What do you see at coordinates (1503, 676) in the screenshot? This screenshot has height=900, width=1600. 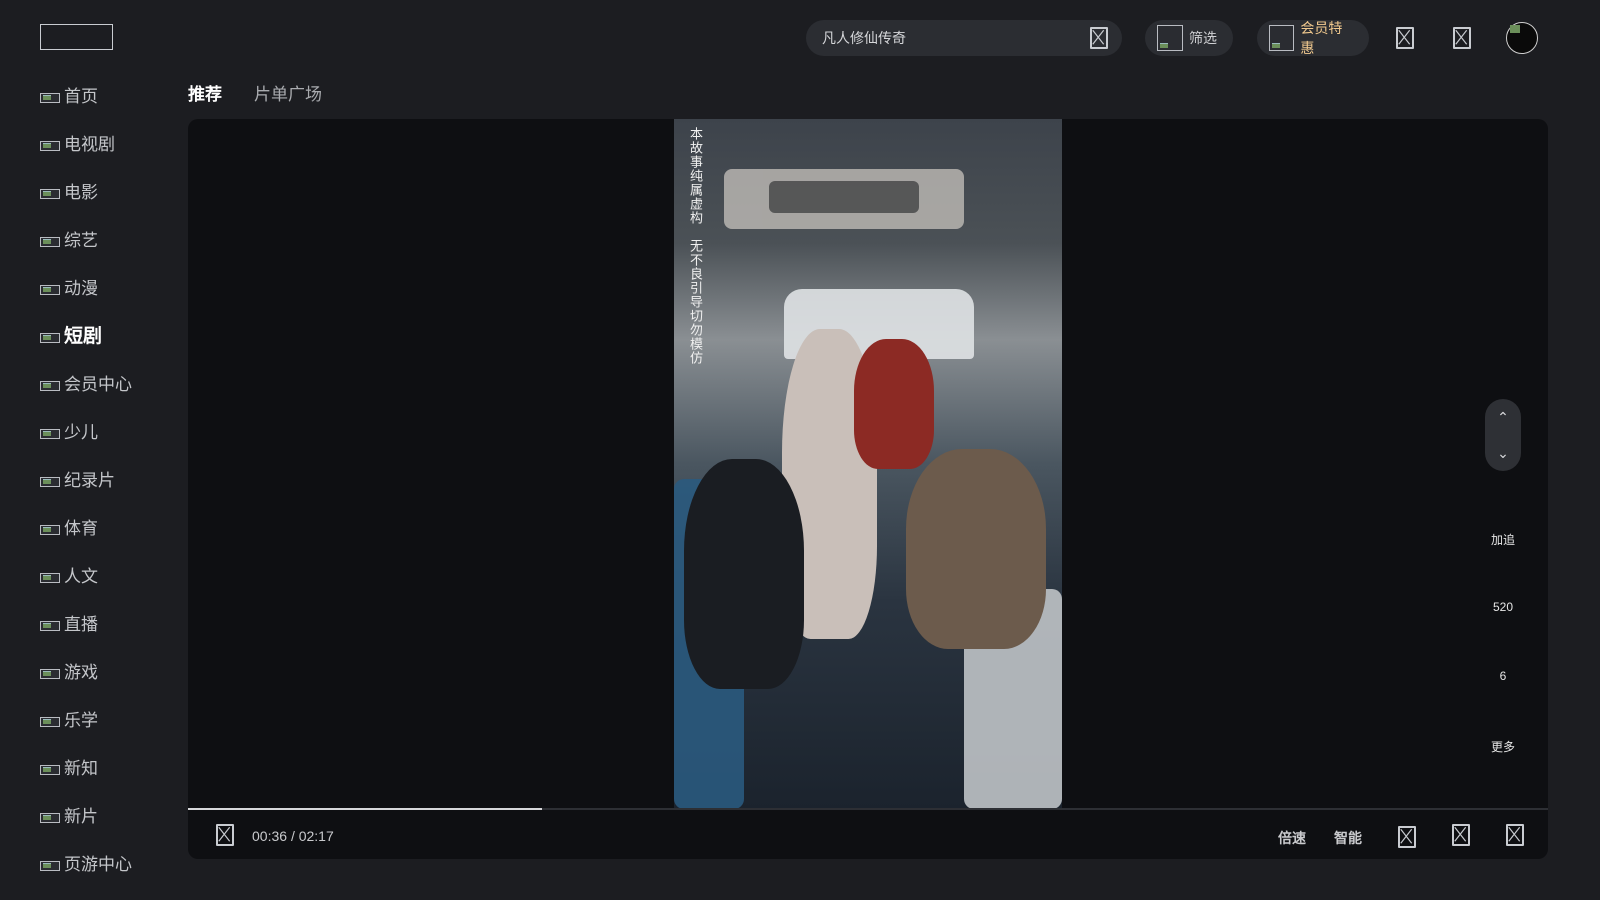 I see `comment-count: 6` at bounding box center [1503, 676].